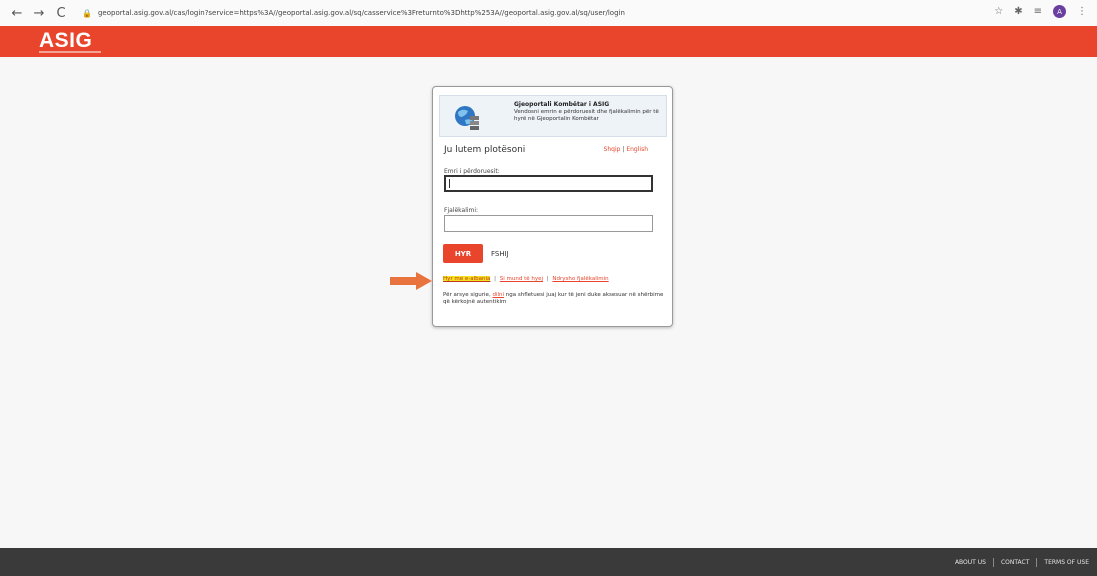  Describe the element at coordinates (463, 253) in the screenshot. I see `login-button: HYR` at that location.